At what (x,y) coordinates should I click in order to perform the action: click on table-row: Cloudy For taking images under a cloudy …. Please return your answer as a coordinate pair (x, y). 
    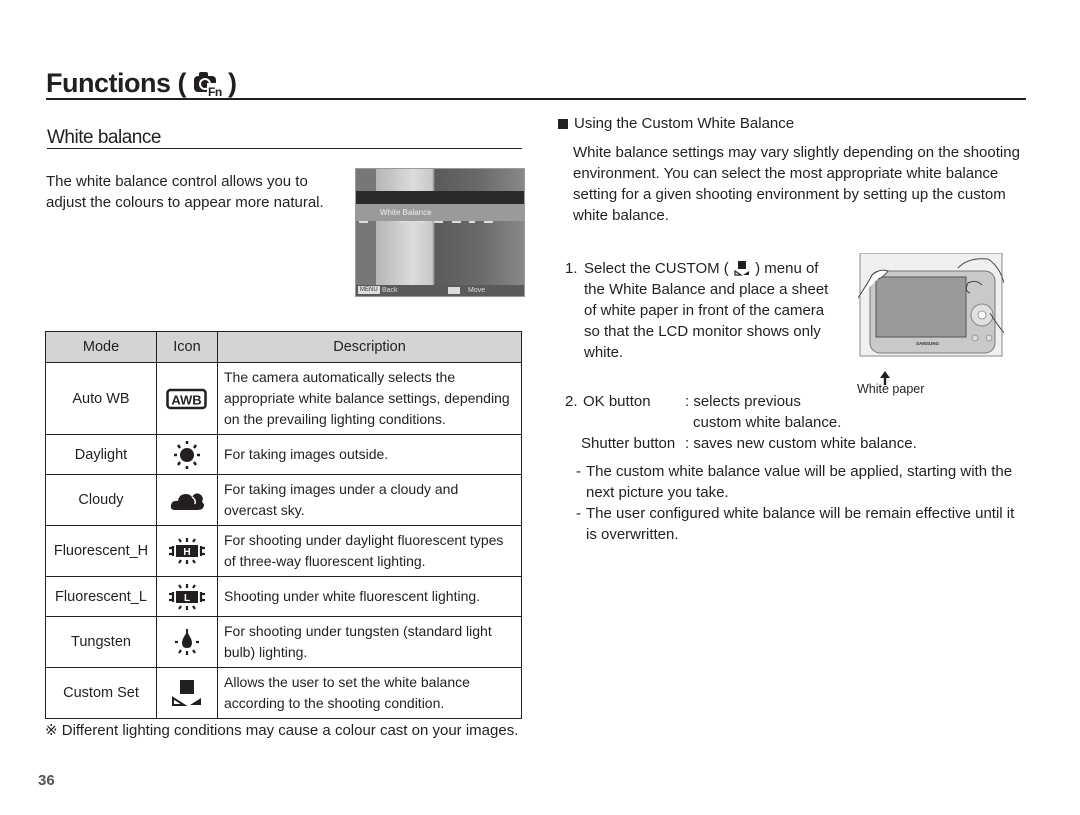
    Looking at the image, I should click on (283, 500).